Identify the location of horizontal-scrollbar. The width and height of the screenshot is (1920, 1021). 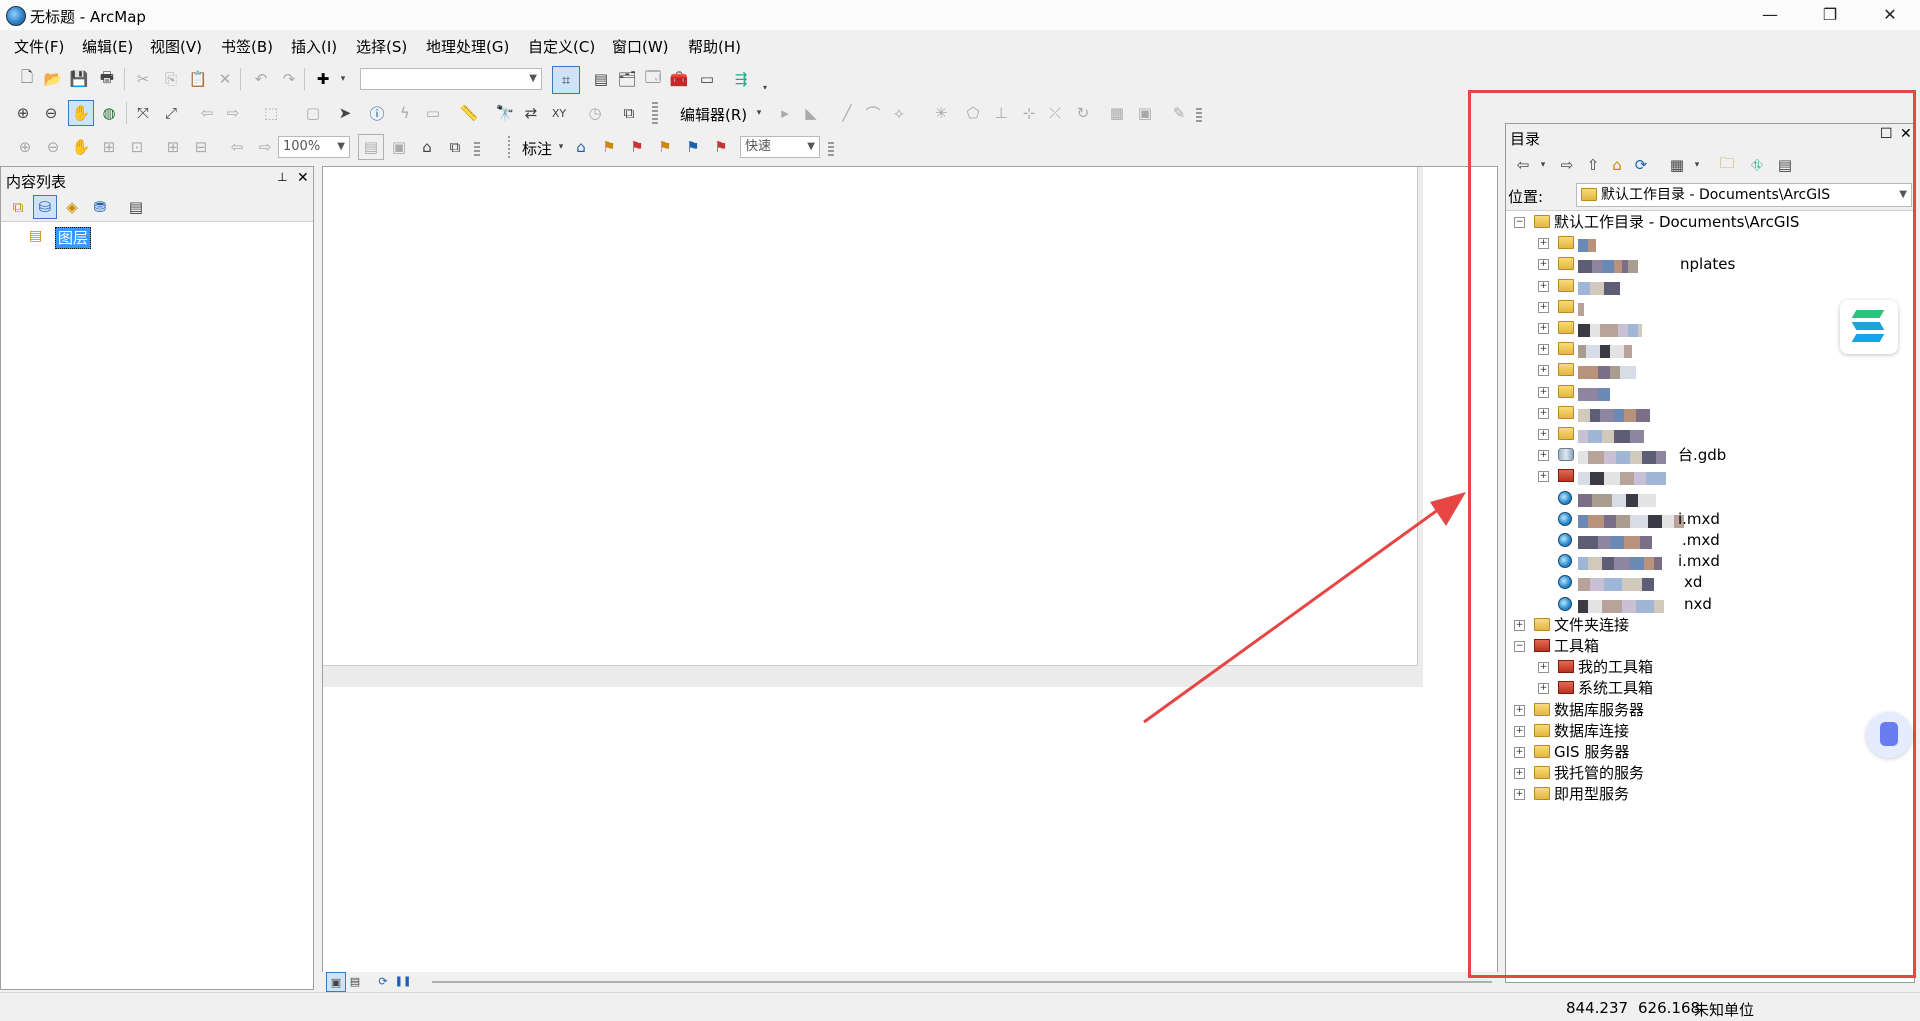
(962, 982).